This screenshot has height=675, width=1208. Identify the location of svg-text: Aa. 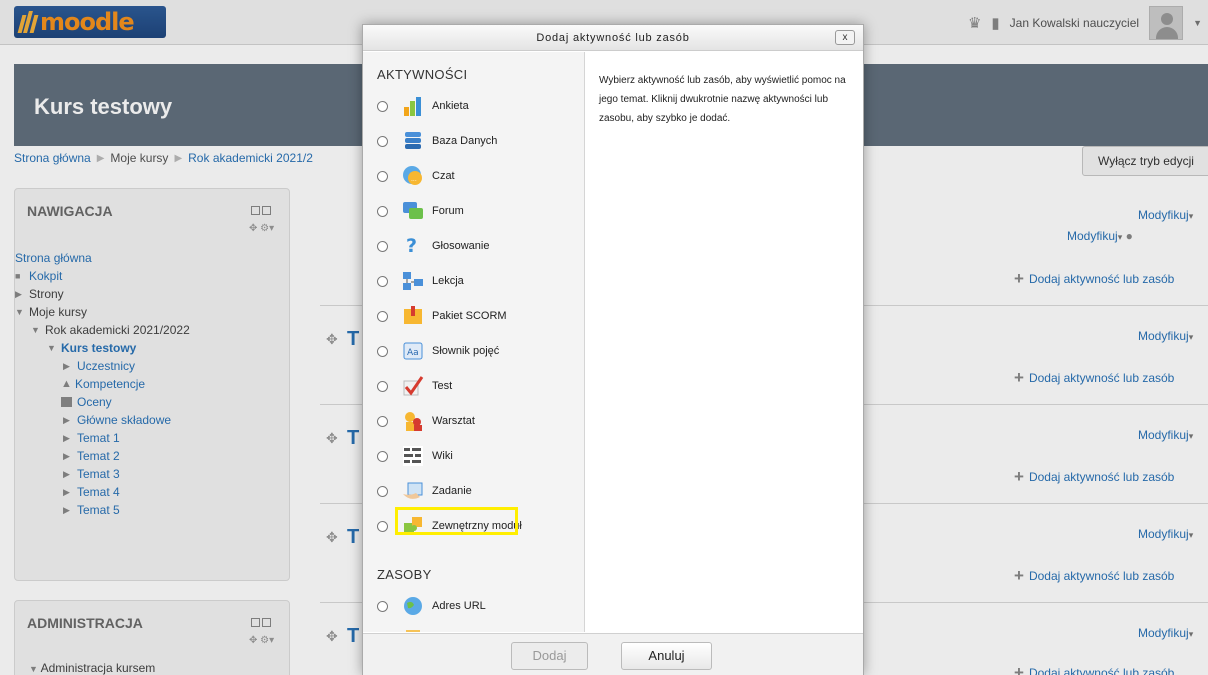
(413, 353).